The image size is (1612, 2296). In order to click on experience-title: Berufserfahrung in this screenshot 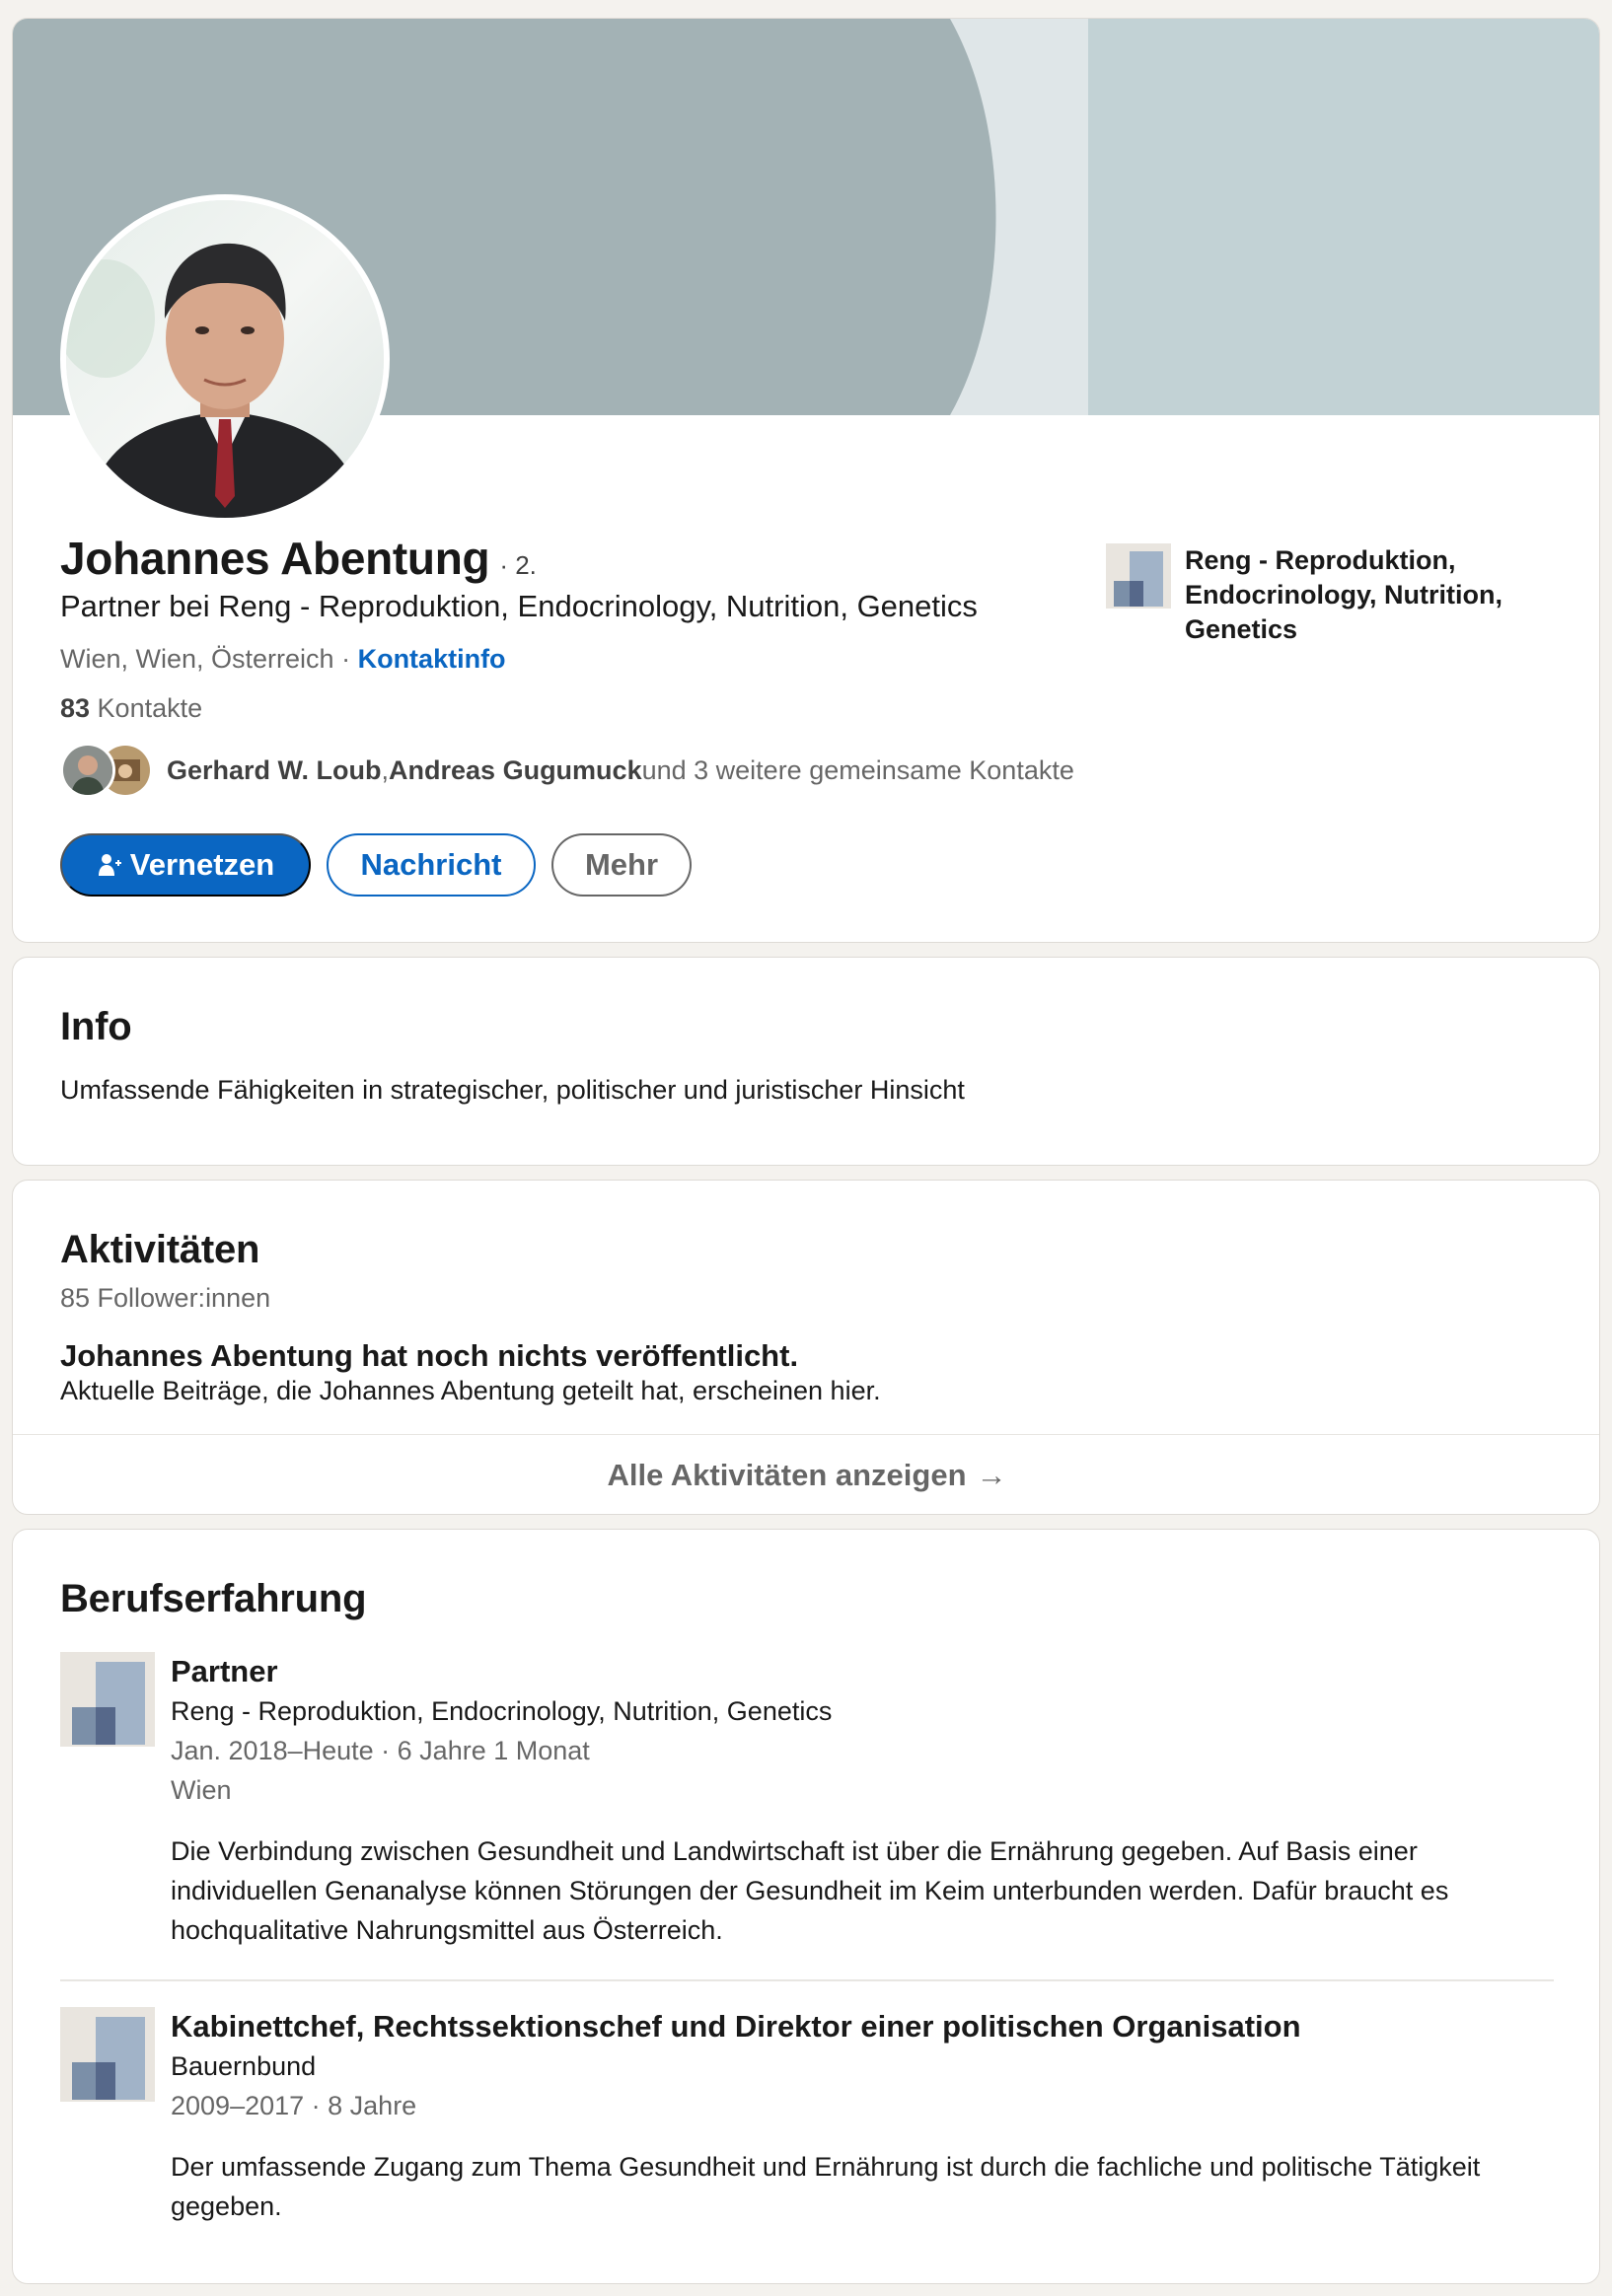, I will do `click(213, 1599)`.